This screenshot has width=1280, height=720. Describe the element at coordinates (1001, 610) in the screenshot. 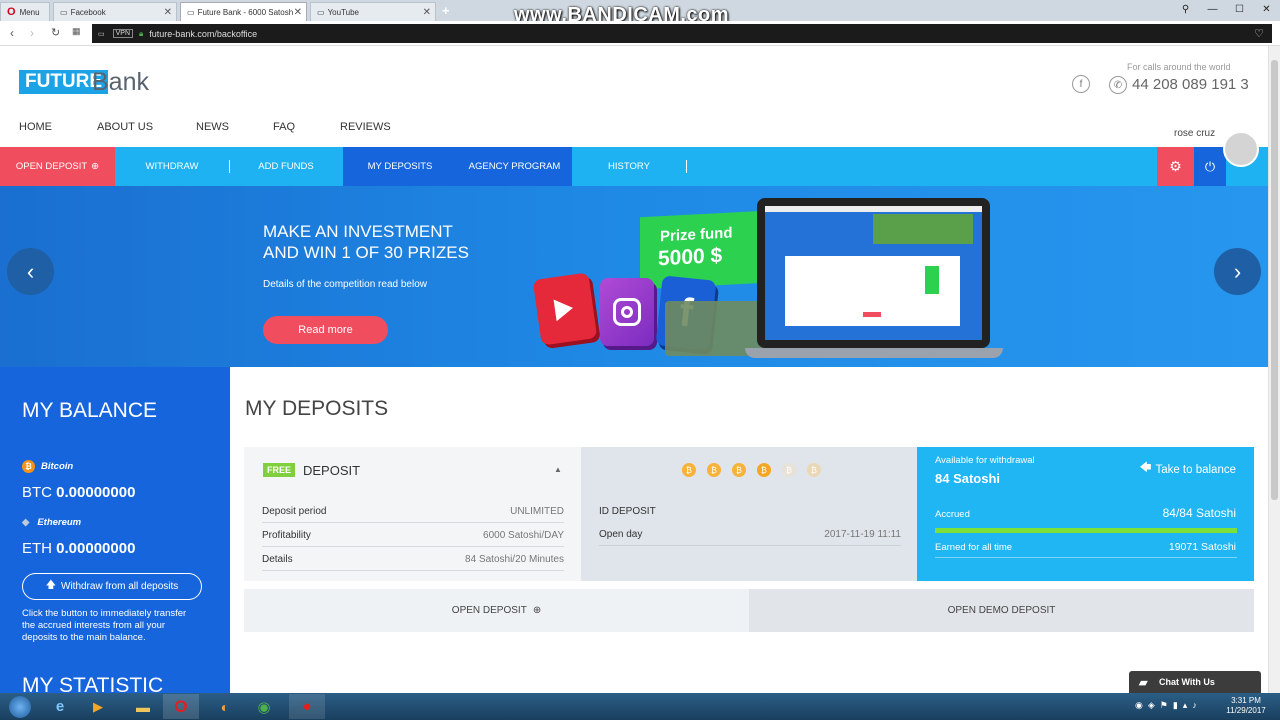

I see `open-demo-deposit-button: OPEN DEMO DEPOSIT` at that location.